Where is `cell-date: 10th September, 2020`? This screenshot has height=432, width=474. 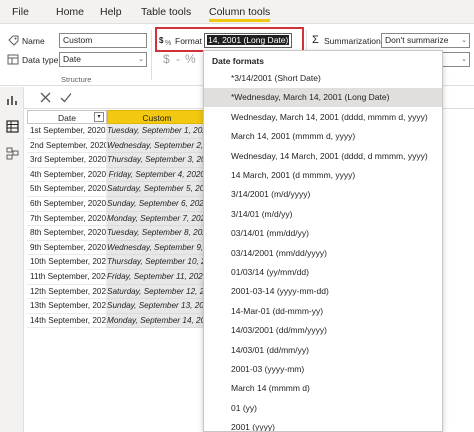
cell-date: 10th September, 2020 is located at coordinates (67, 262).